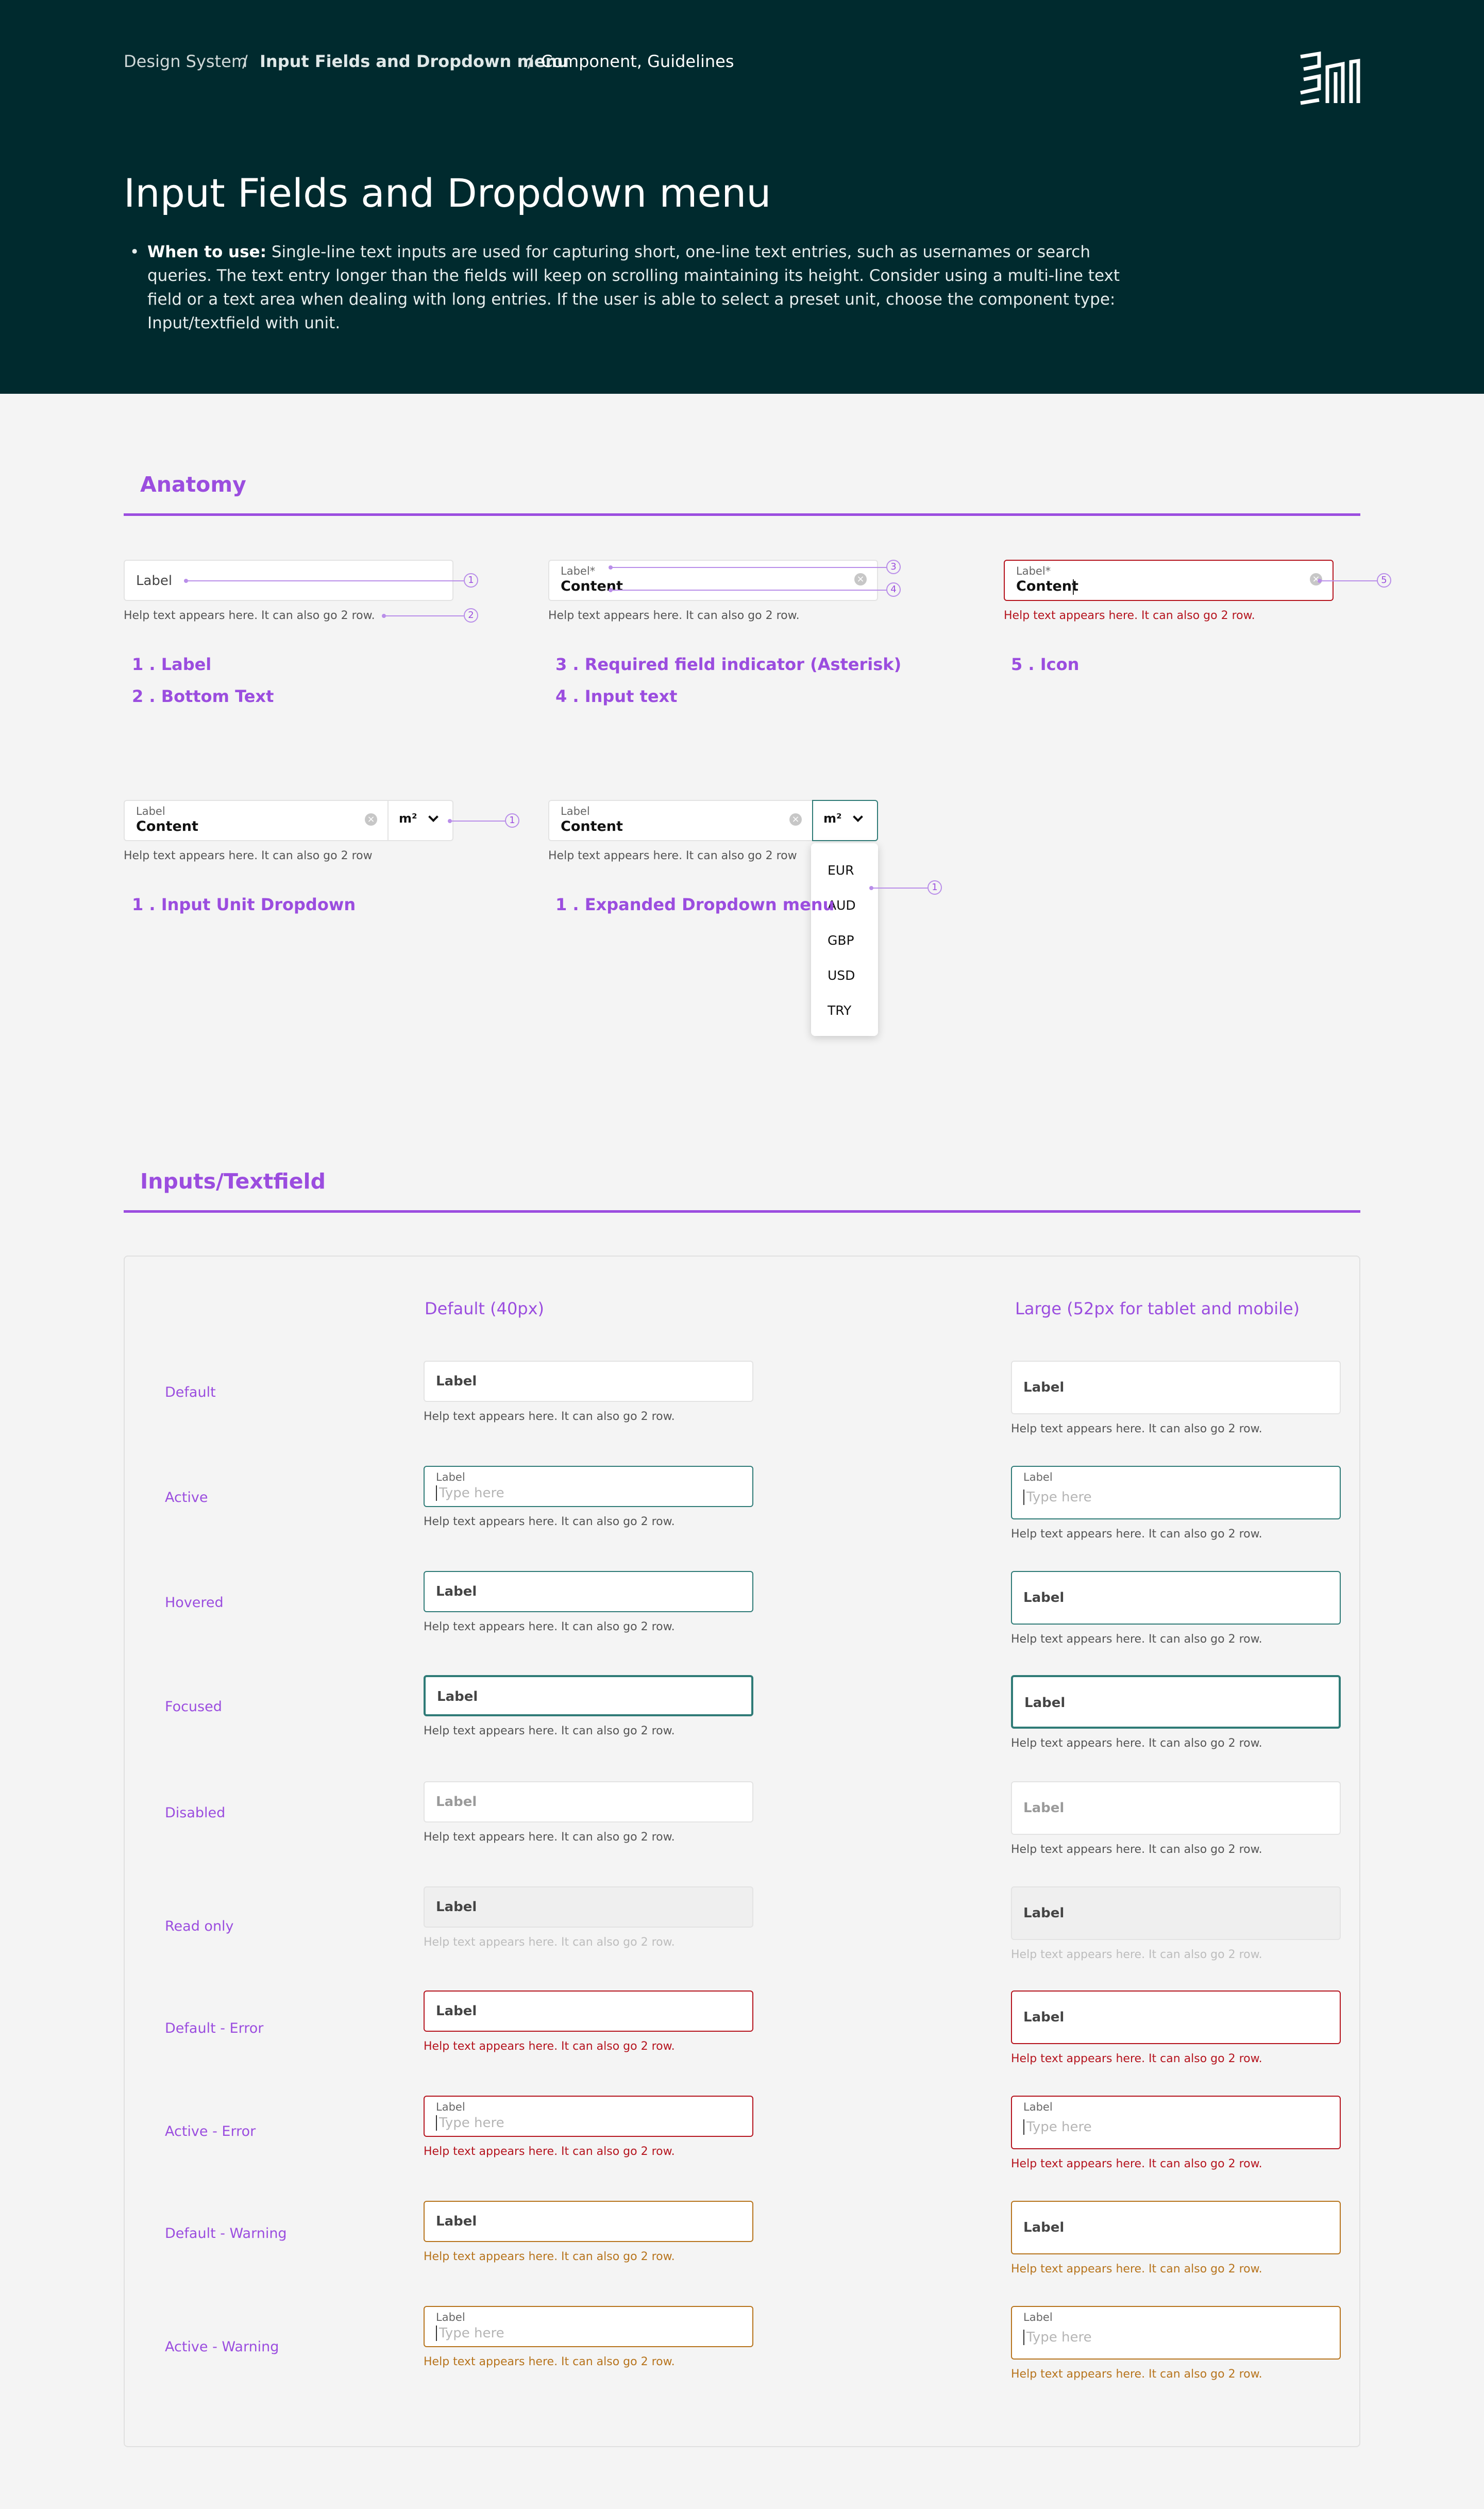  What do you see at coordinates (1176, 2333) in the screenshot?
I see `textfield-active-warning-large: Label Type here` at bounding box center [1176, 2333].